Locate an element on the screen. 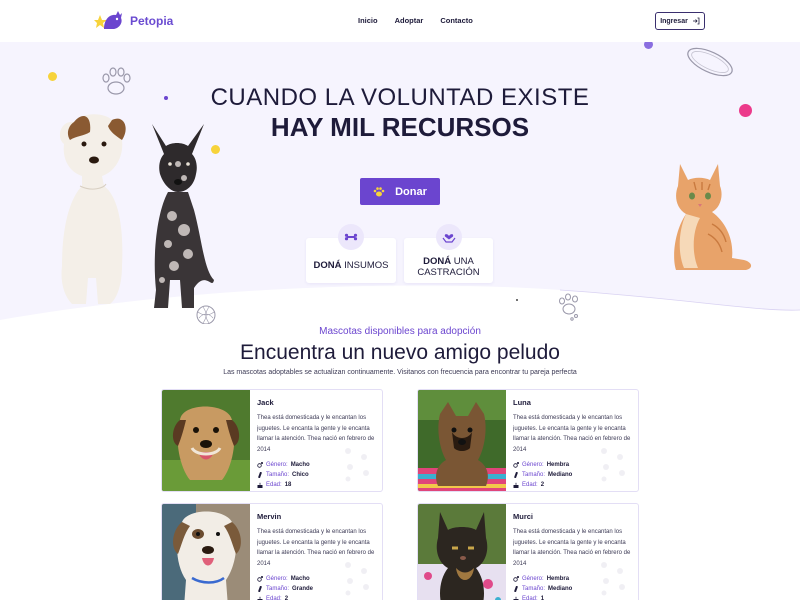 This screenshot has height=600, width=800. login-button: Ingresar is located at coordinates (680, 21).